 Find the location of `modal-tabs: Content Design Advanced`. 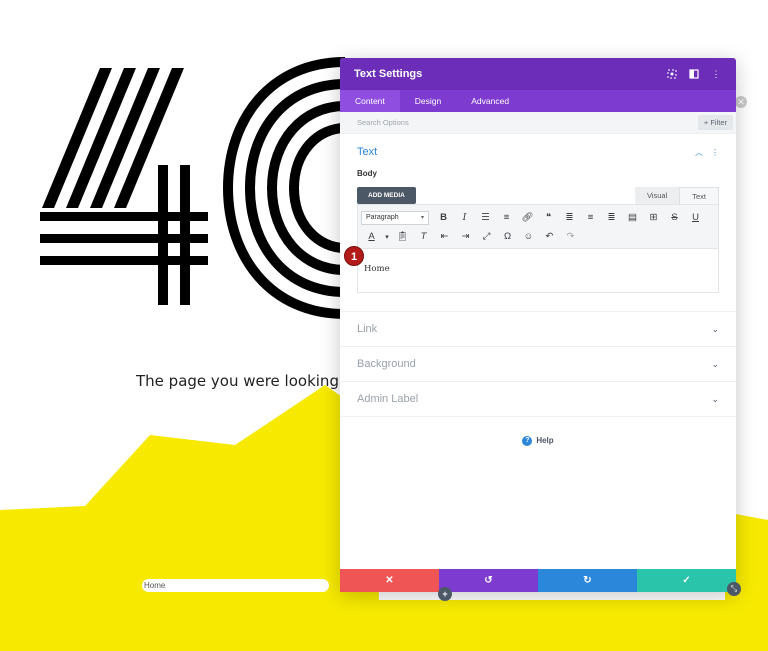

modal-tabs: Content Design Advanced is located at coordinates (538, 101).